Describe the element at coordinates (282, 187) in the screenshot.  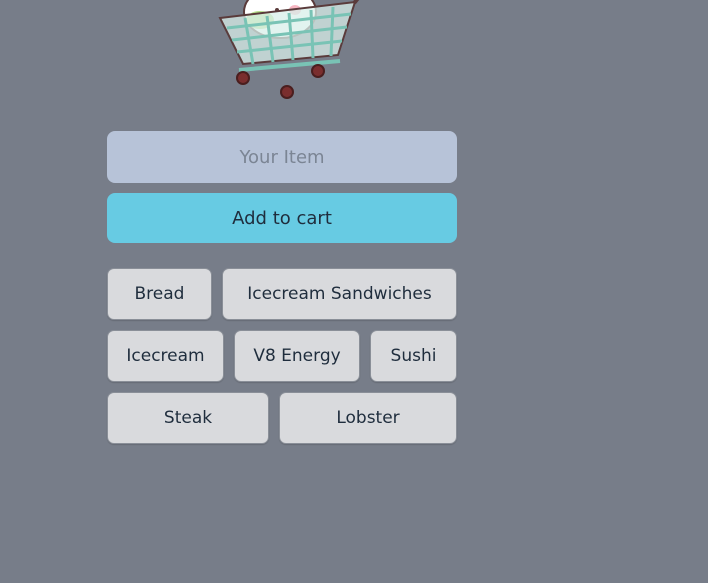
I see `add-item-form: Add to cart` at that location.